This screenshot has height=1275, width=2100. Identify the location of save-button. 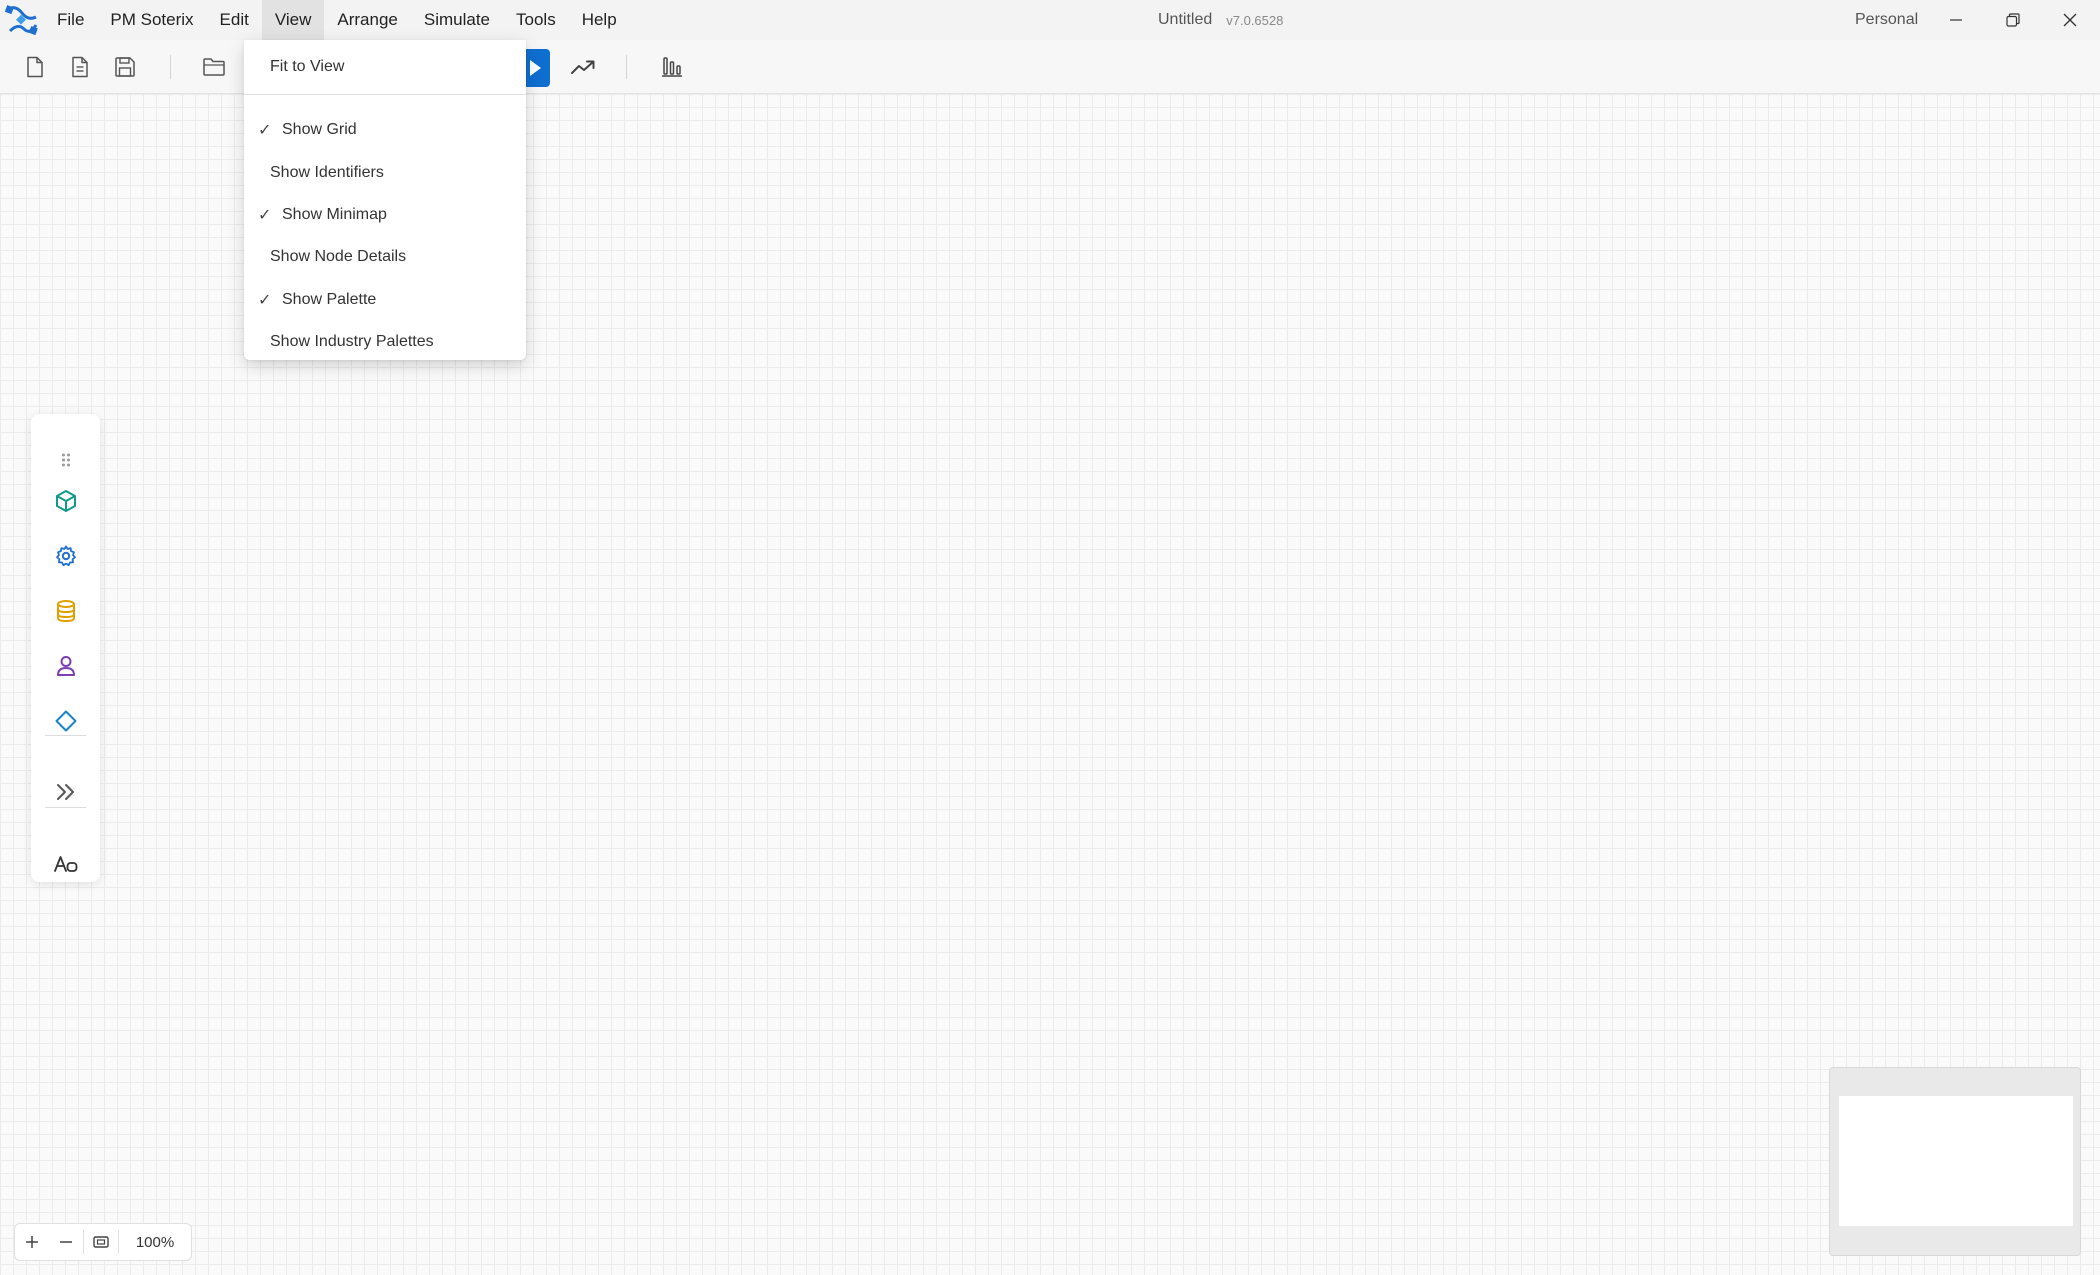
(125, 67).